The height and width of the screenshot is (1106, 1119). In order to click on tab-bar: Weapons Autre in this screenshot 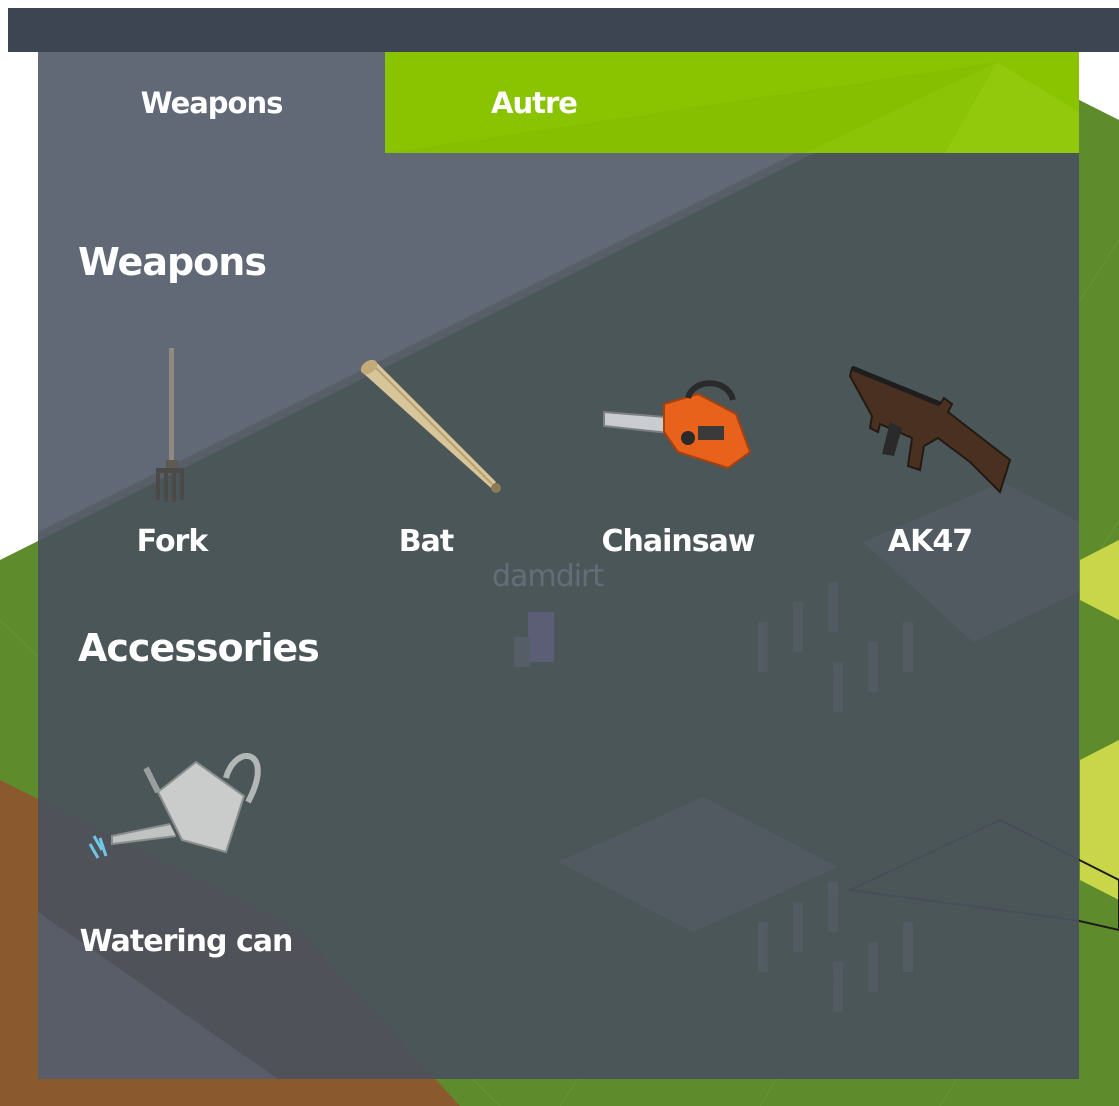, I will do `click(558, 102)`.